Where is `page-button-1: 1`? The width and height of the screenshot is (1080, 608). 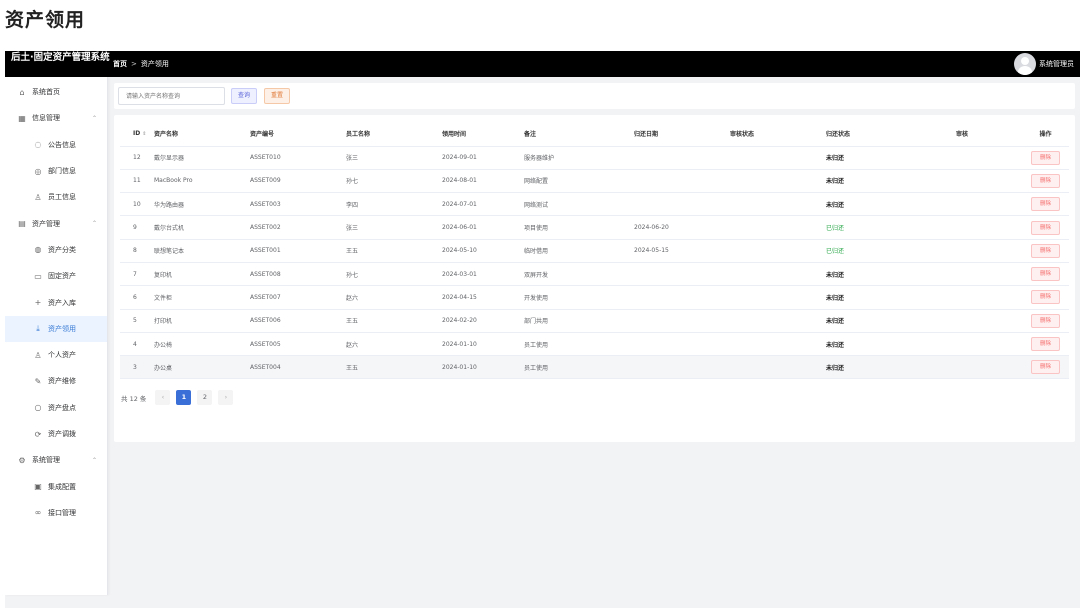 page-button-1: 1 is located at coordinates (184, 397).